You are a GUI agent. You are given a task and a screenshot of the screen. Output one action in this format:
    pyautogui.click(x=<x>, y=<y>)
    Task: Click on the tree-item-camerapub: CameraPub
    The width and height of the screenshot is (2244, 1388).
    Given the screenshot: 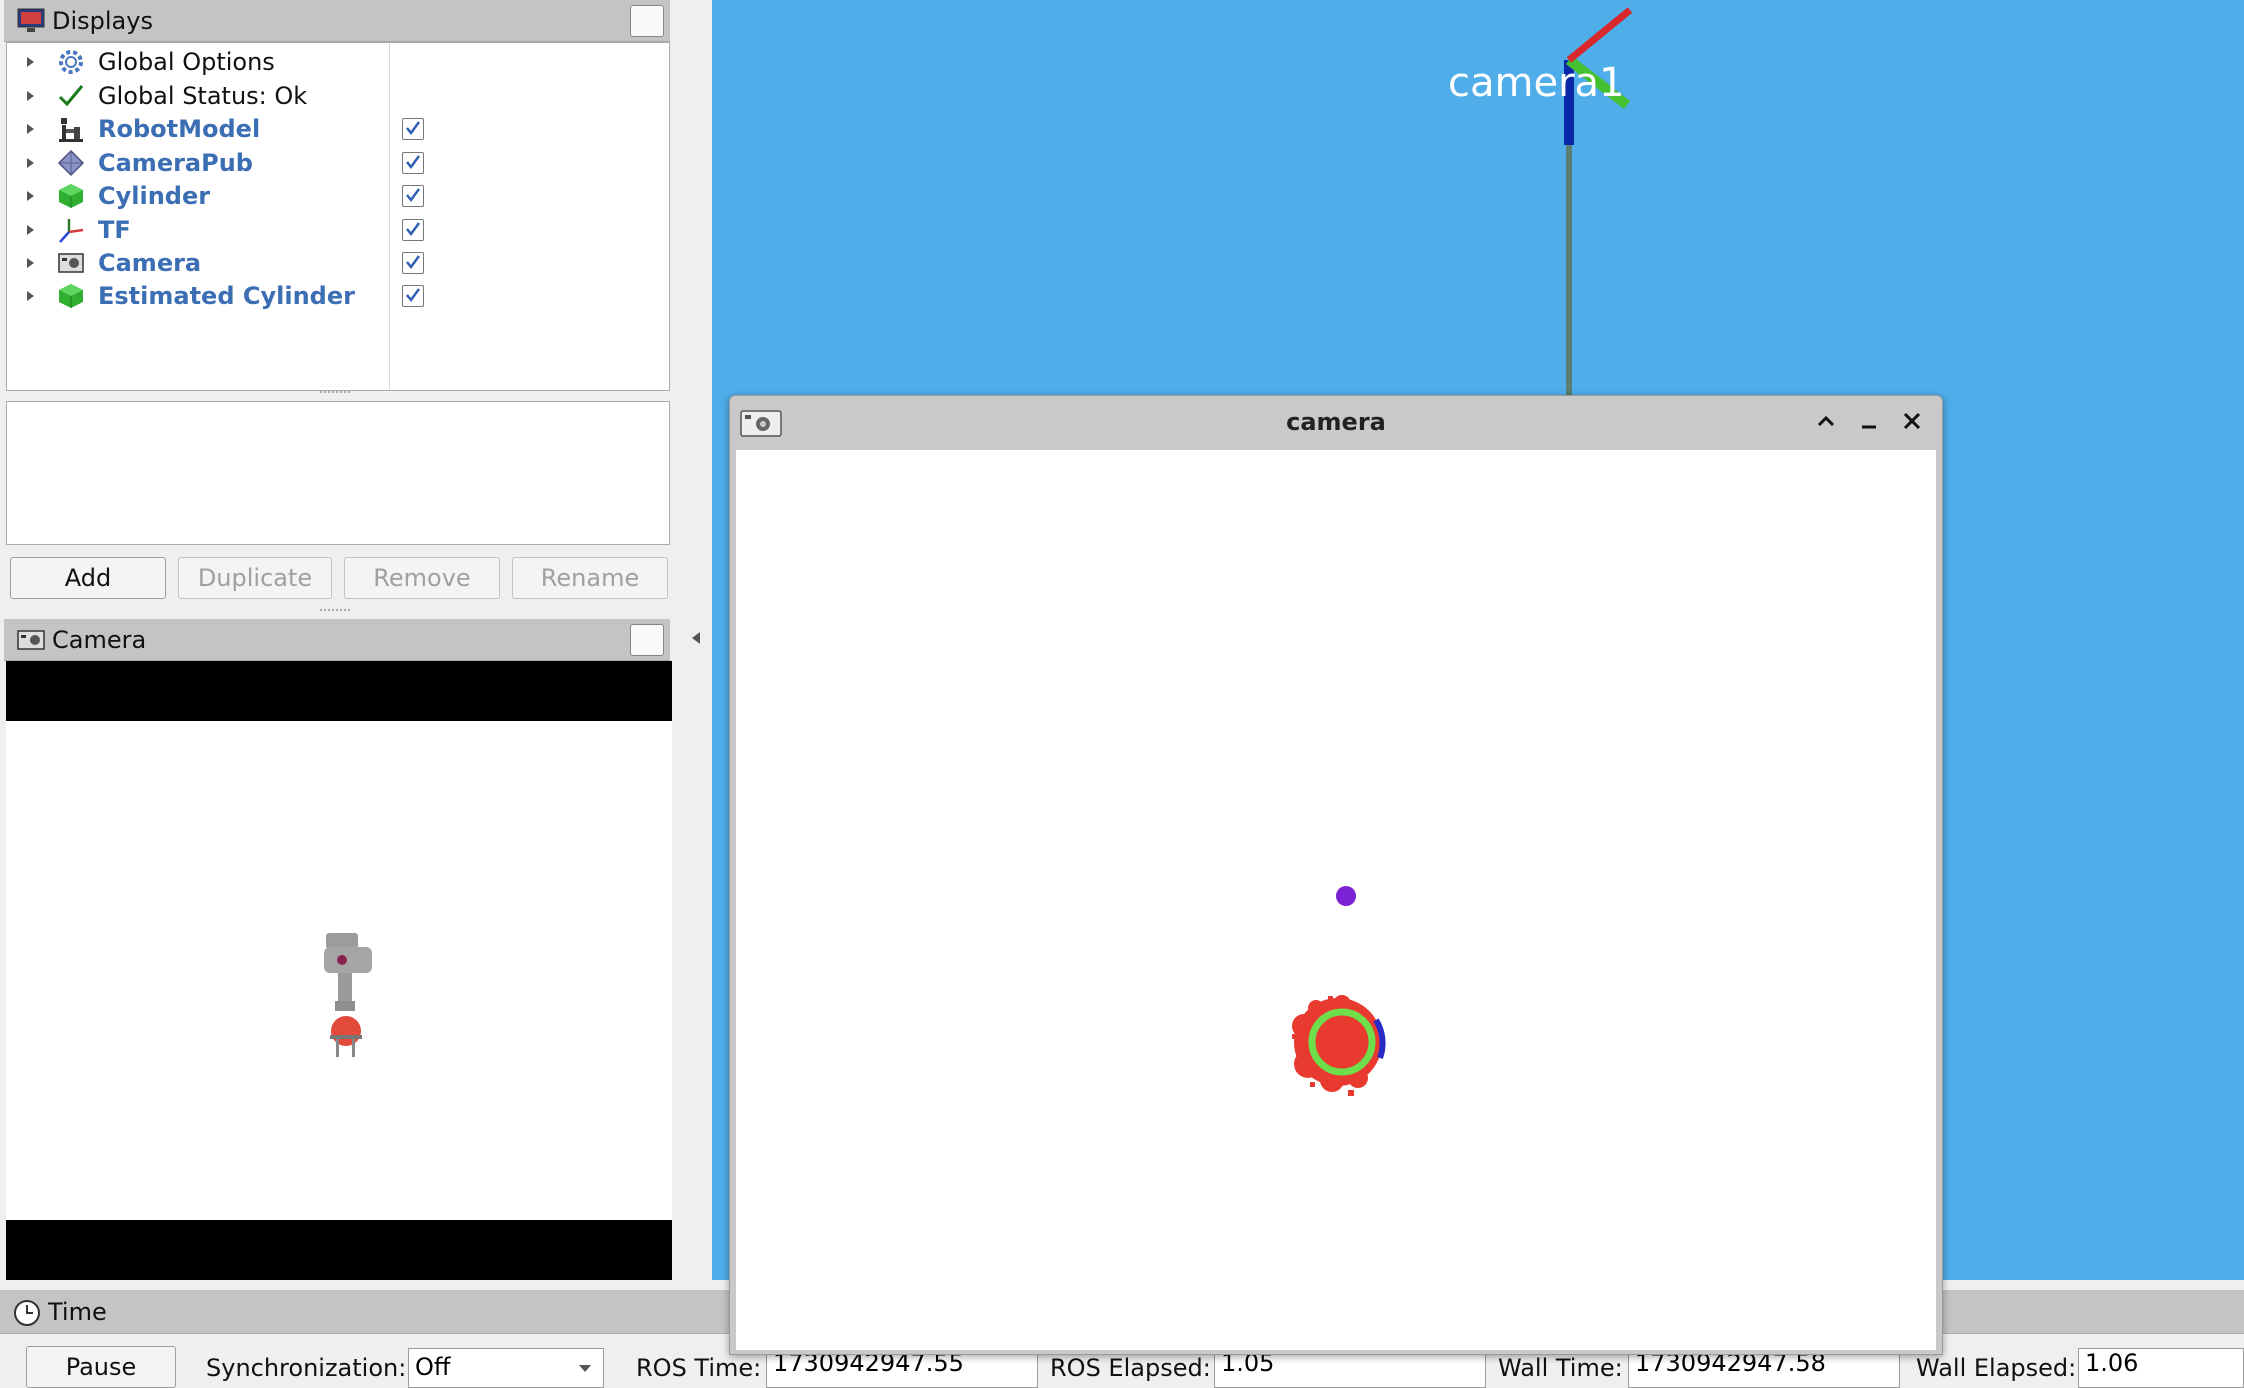 What is the action you would take?
    pyautogui.click(x=338, y=162)
    